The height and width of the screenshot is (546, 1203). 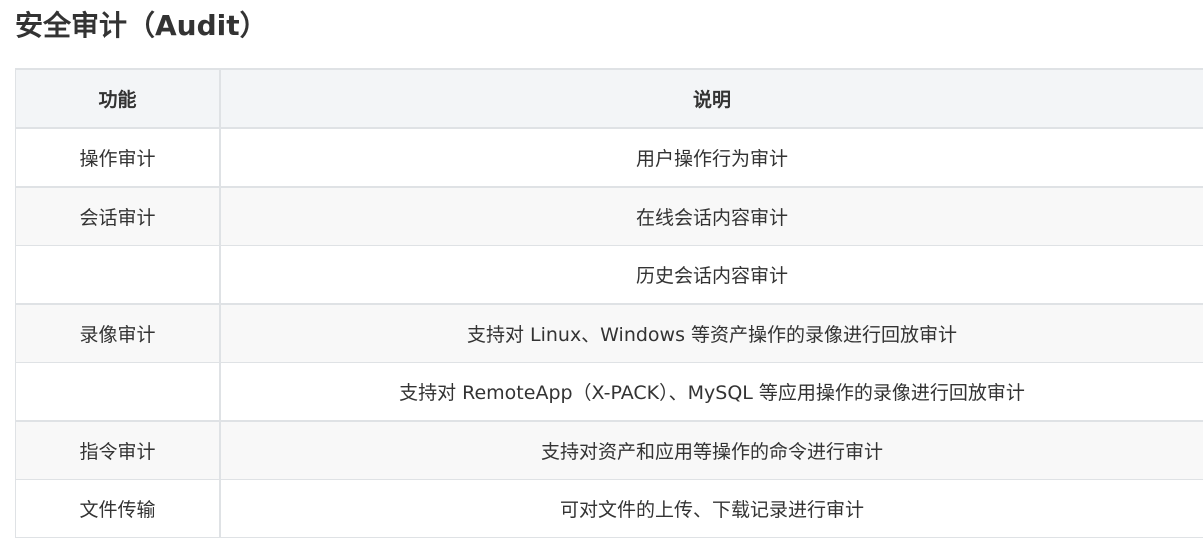 I want to click on row-feature: 文件传输, so click(x=118, y=508).